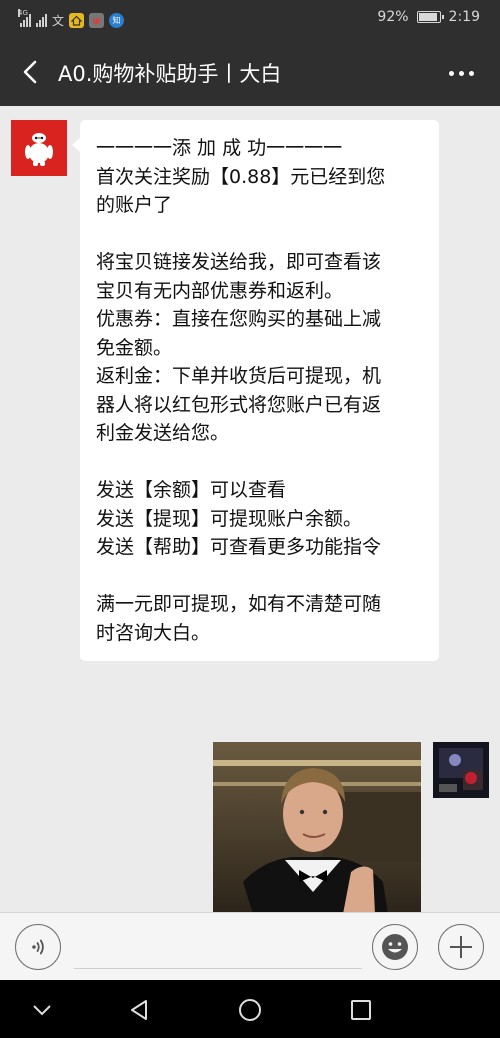 The height and width of the screenshot is (1038, 500). I want to click on hide-keyboard-button, so click(42, 1010).